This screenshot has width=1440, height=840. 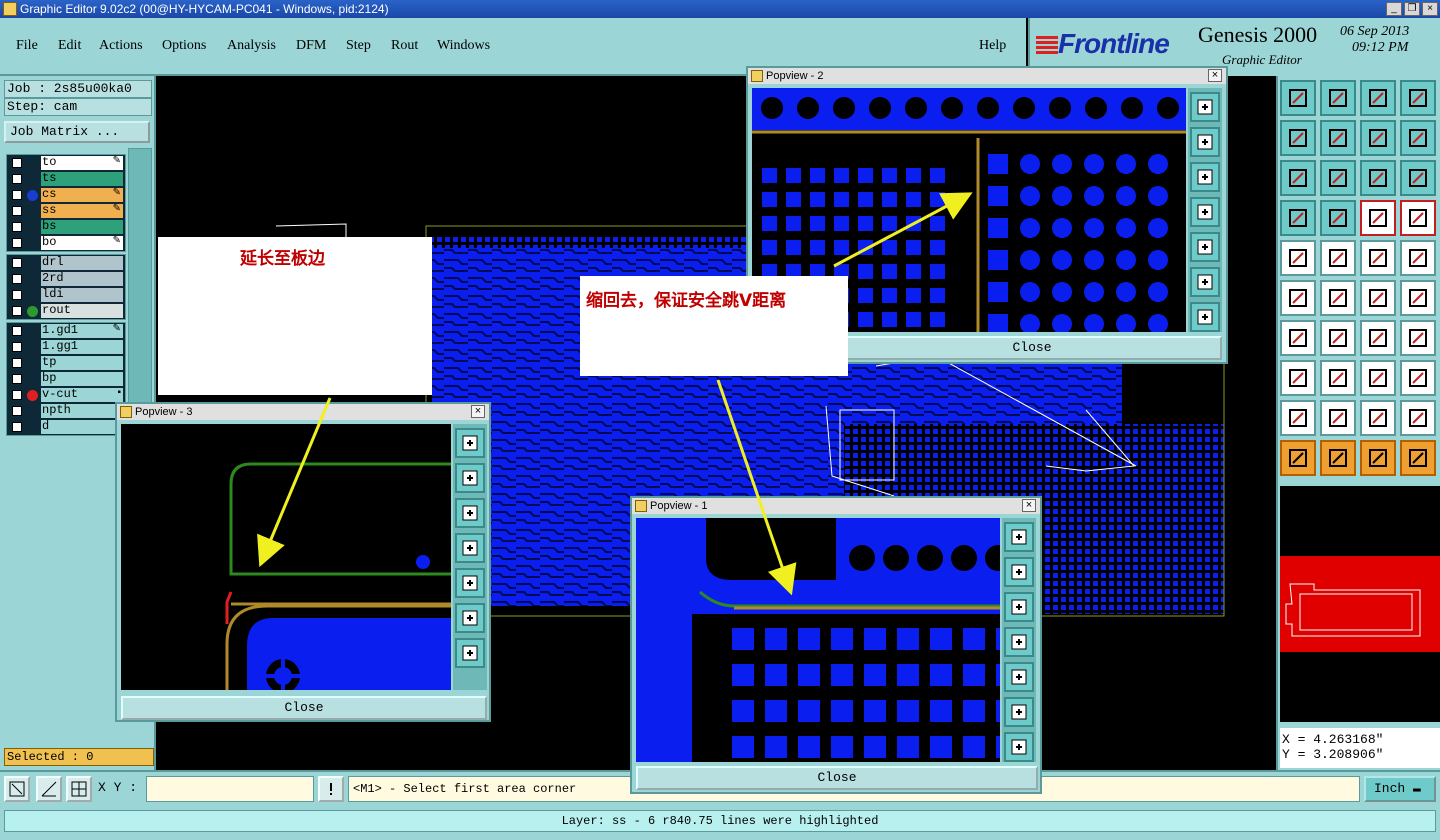 I want to click on layer-row-ts: ts, so click(x=66, y=179).